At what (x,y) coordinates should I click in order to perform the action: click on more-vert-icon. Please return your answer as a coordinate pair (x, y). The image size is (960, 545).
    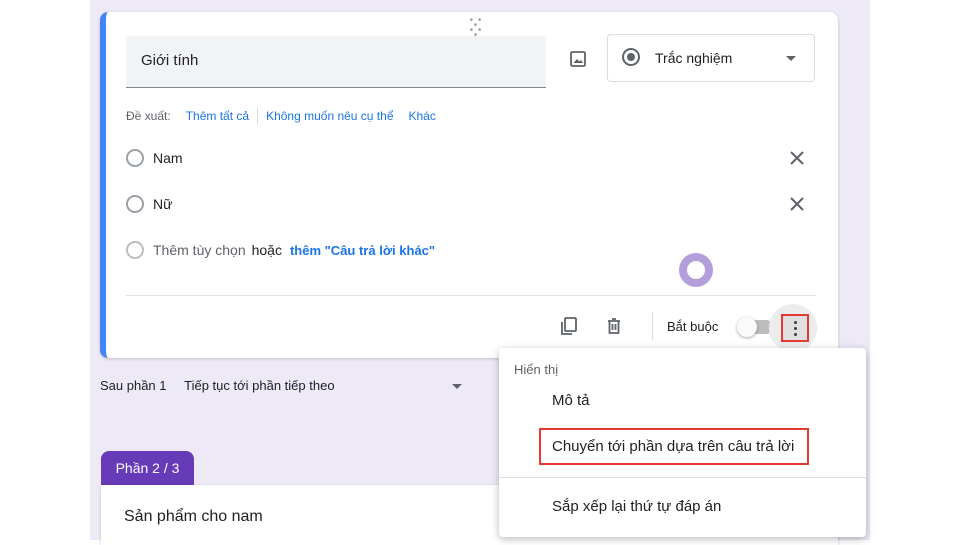
    Looking at the image, I should click on (795, 328).